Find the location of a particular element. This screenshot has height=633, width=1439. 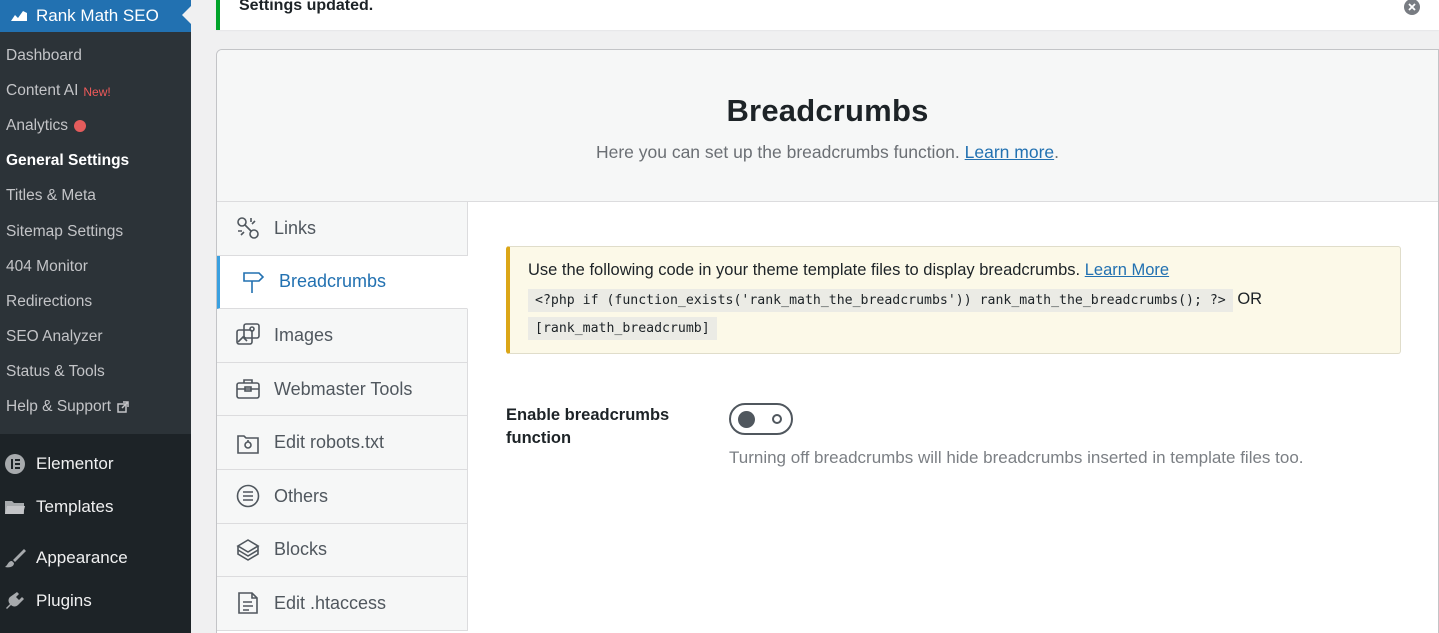

paintbrush-icon is located at coordinates (15, 558).